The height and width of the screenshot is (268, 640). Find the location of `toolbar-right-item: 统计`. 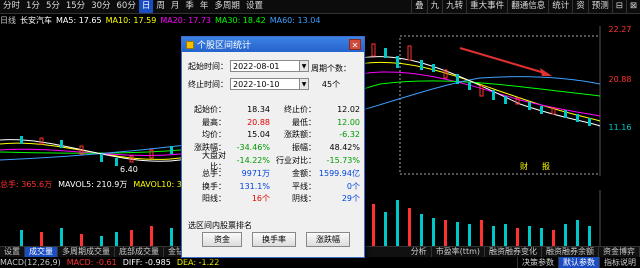

toolbar-right-item: 统计 is located at coordinates (560, 6).